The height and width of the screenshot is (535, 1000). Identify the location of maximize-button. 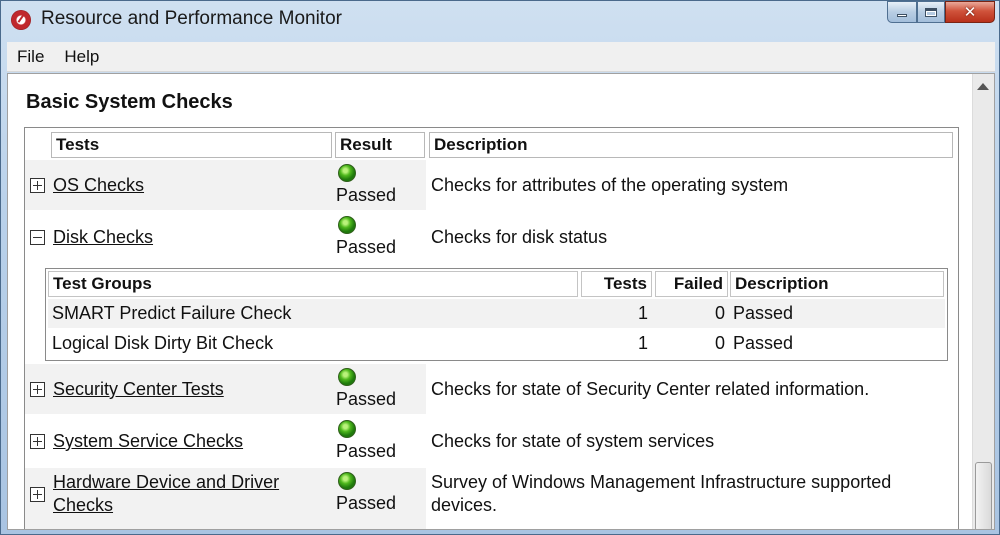
(931, 12).